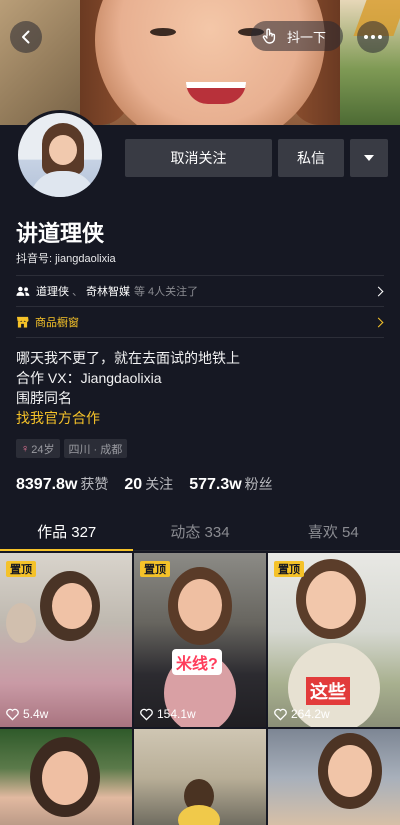 This screenshot has height=825, width=400. What do you see at coordinates (52, 292) in the screenshot?
I see `mutual-name-1: 道理侠` at bounding box center [52, 292].